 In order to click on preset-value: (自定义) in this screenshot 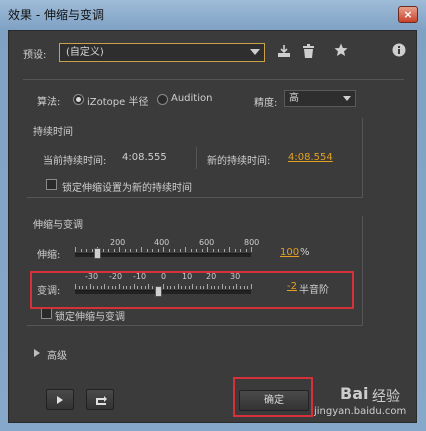, I will do `click(85, 52)`.